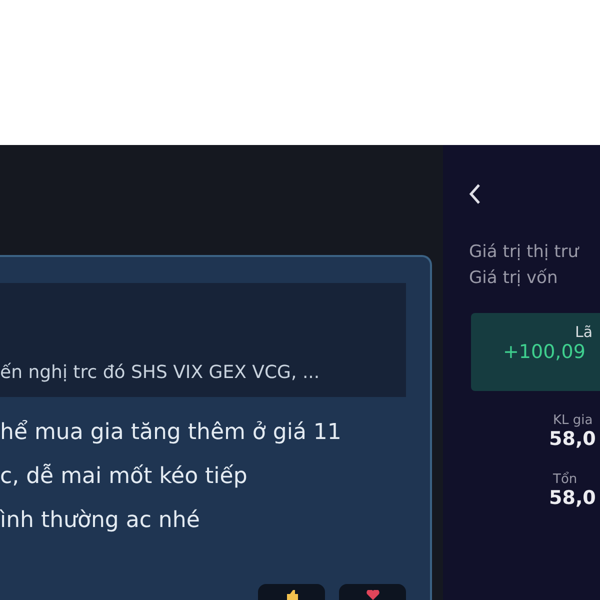 This screenshot has width=600, height=600. Describe the element at coordinates (565, 479) in the screenshot. I see `stat-label: Tổn` at that location.